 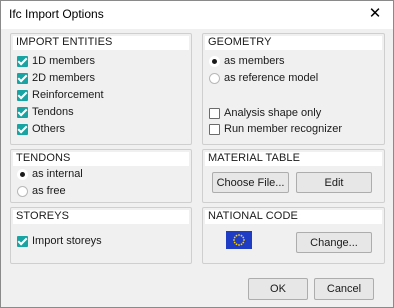 I want to click on eu-flag-icon, so click(x=239, y=240).